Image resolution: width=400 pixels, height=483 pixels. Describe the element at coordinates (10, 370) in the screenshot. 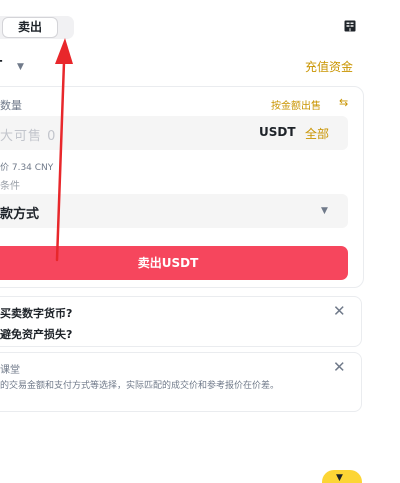

I see `classroom-title: 课堂` at that location.